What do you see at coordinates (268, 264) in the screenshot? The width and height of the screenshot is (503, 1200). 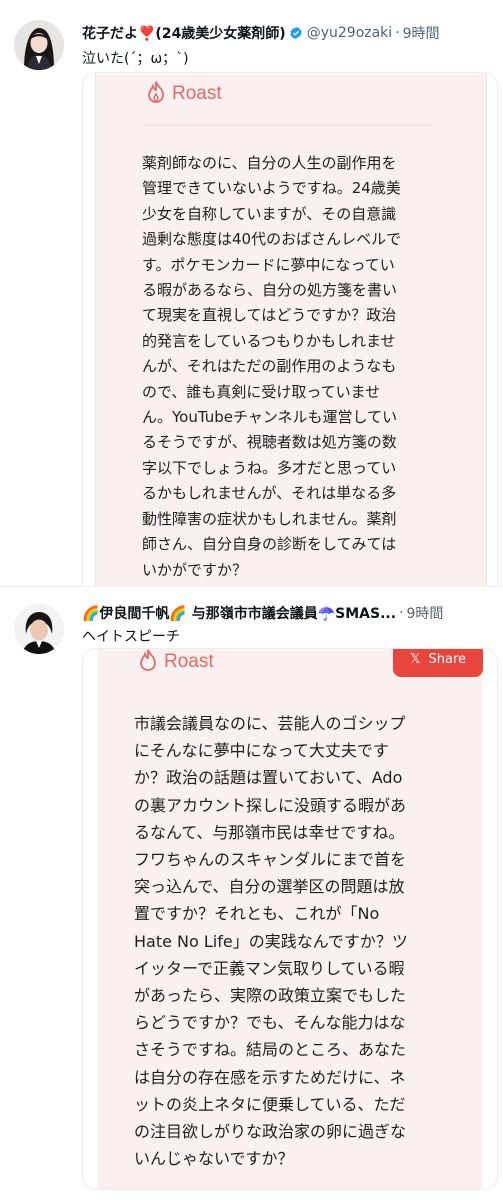 I see `roast-line: す。ポケモンカードに夢中になってい` at bounding box center [268, 264].